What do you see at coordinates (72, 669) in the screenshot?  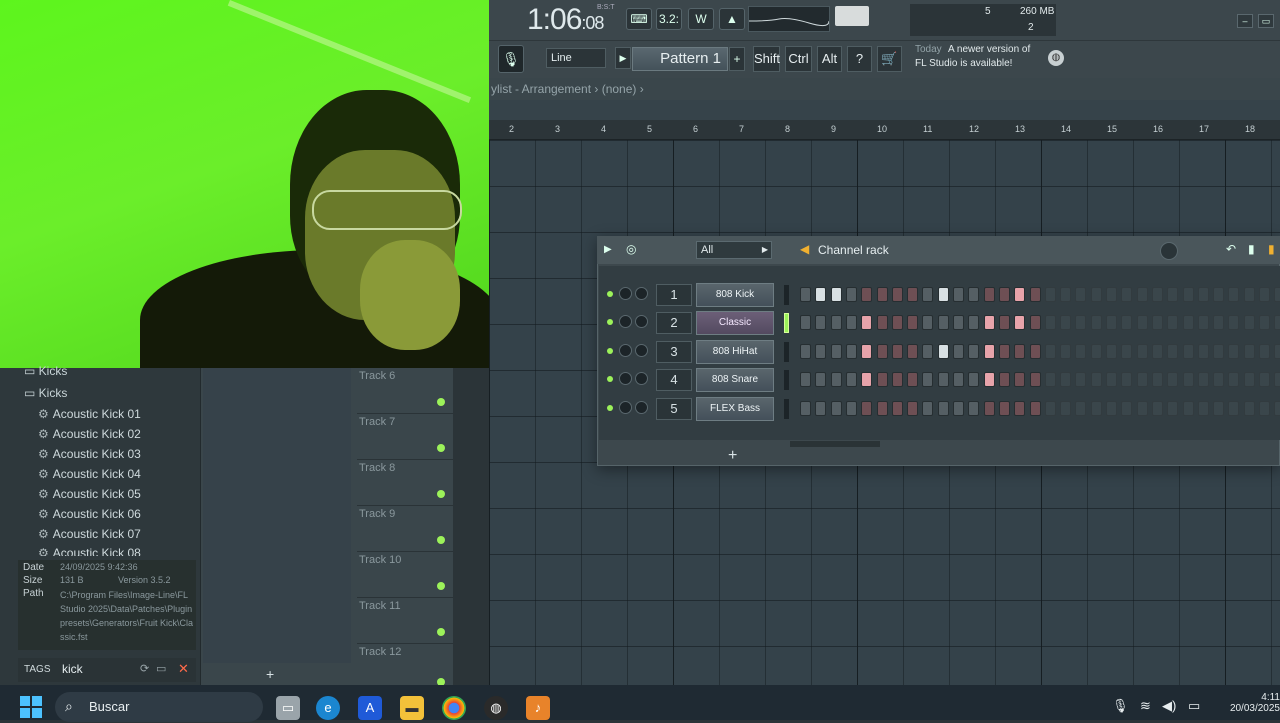 I see `tags-input: kick` at bounding box center [72, 669].